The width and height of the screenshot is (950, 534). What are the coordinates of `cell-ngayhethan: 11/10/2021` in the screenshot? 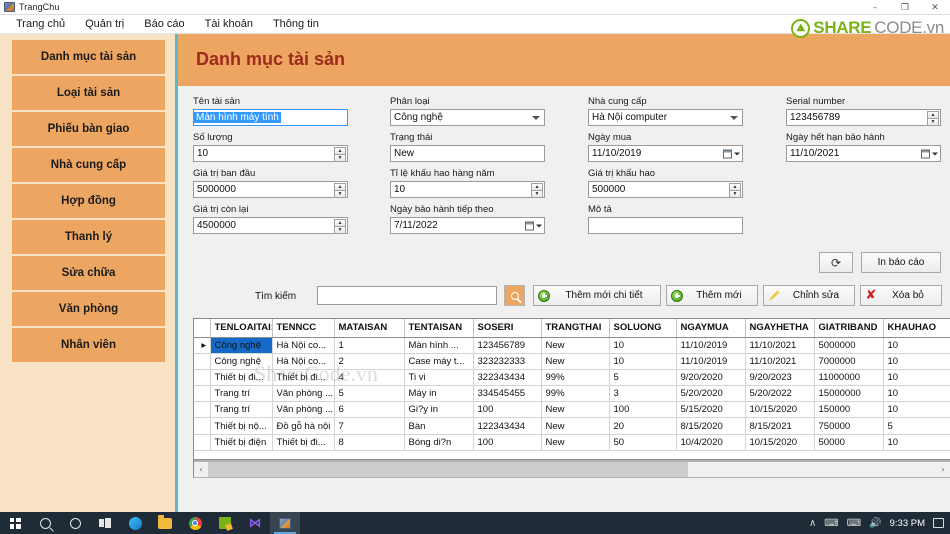 It's located at (780, 345).